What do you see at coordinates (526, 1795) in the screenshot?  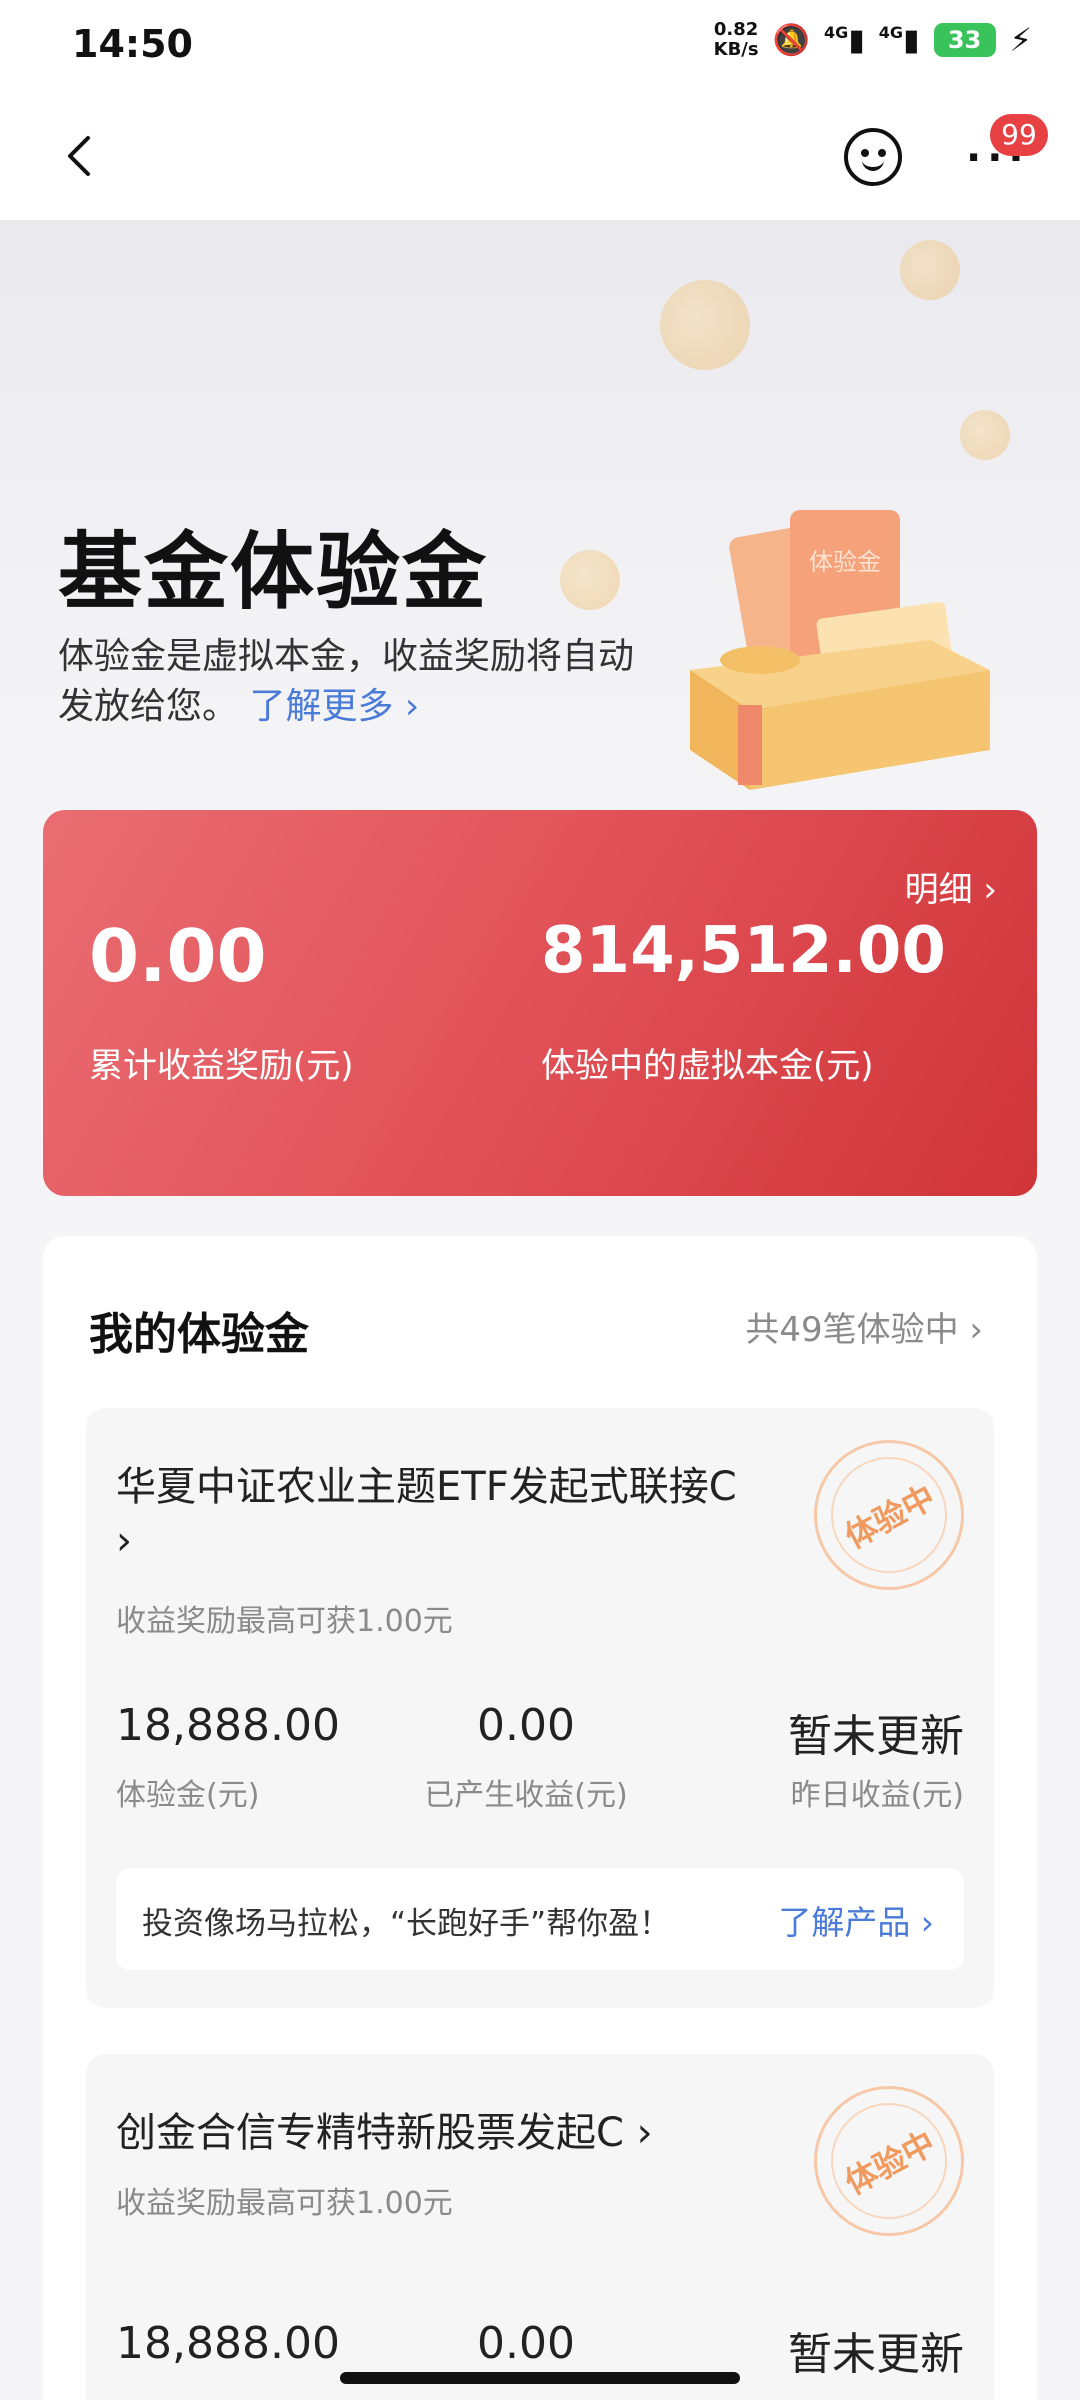 I see `earned-label: 已产生收益(元)` at bounding box center [526, 1795].